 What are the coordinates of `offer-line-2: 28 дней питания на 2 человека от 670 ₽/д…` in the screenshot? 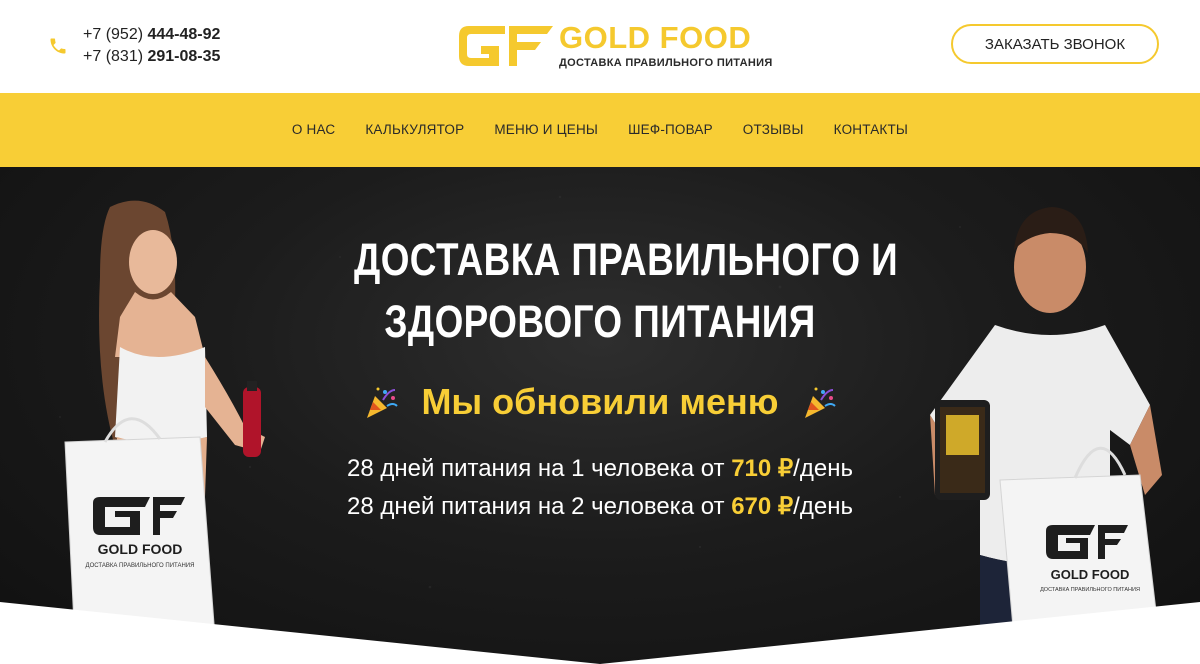 It's located at (600, 507).